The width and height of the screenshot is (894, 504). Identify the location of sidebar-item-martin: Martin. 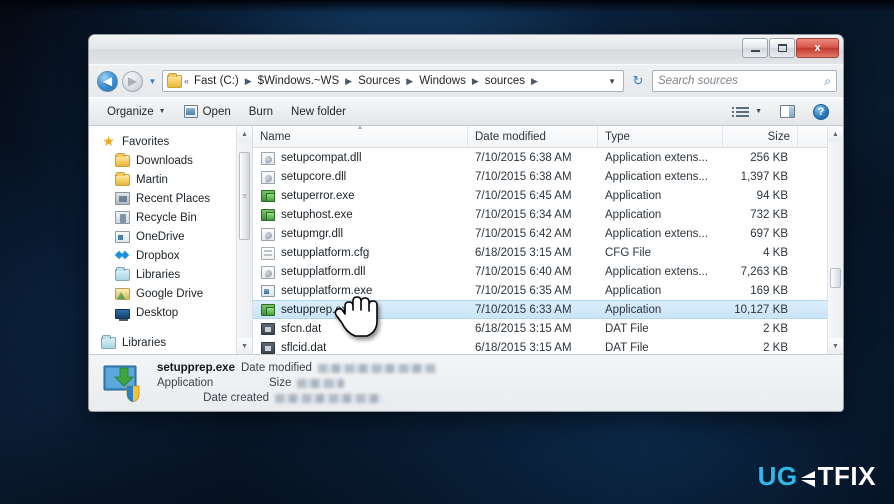
(170, 179).